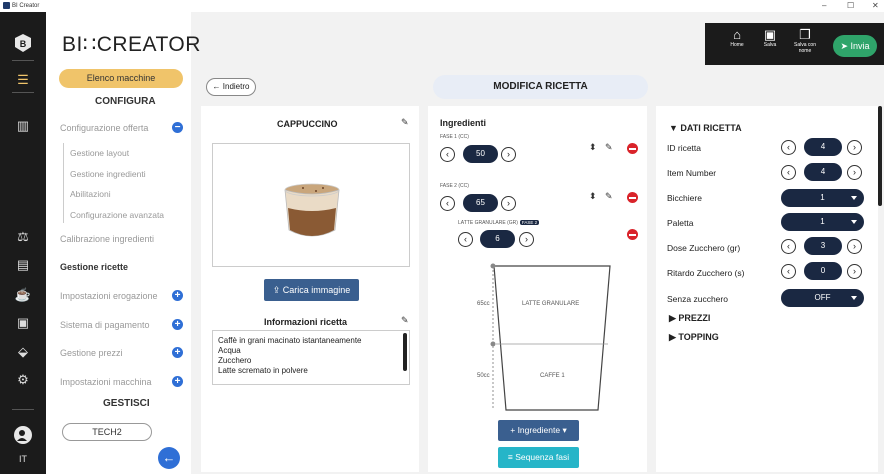 The height and width of the screenshot is (474, 884). I want to click on save-as-icon: ❐, so click(805, 34).